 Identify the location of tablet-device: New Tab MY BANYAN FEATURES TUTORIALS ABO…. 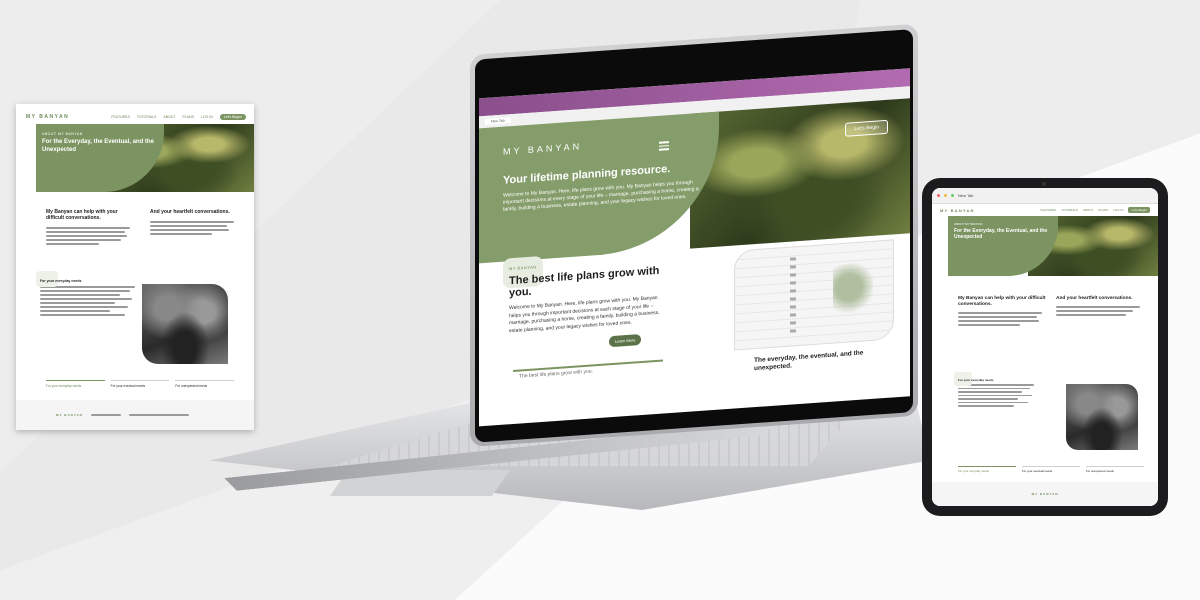
(1045, 347).